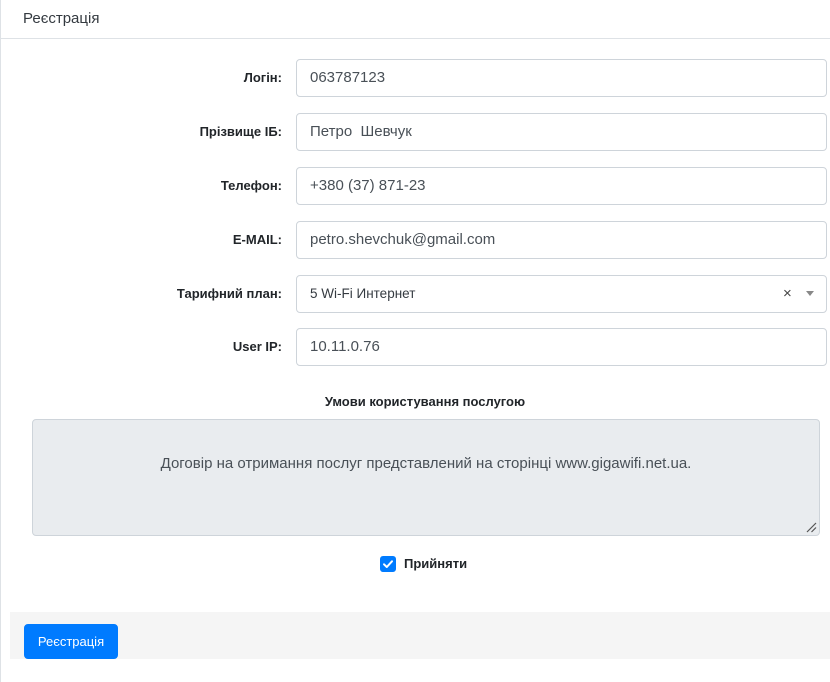 The height and width of the screenshot is (682, 830). I want to click on phone-row: Телефон: +380 (37) 871-23, so click(415, 186).